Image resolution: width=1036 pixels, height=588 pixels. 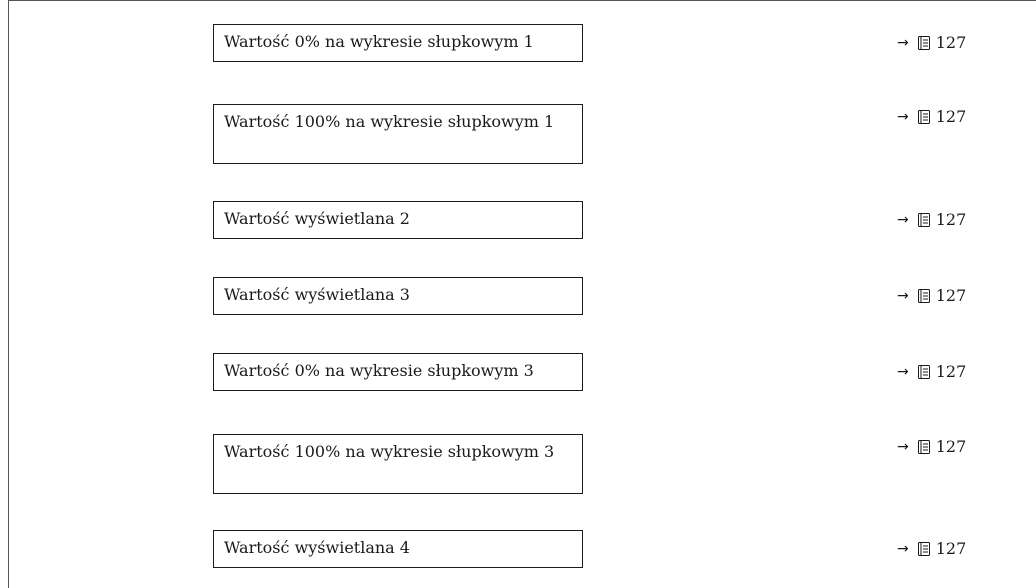 I want to click on parameter-label: Wartość wyświetlana 2, so click(x=317, y=218).